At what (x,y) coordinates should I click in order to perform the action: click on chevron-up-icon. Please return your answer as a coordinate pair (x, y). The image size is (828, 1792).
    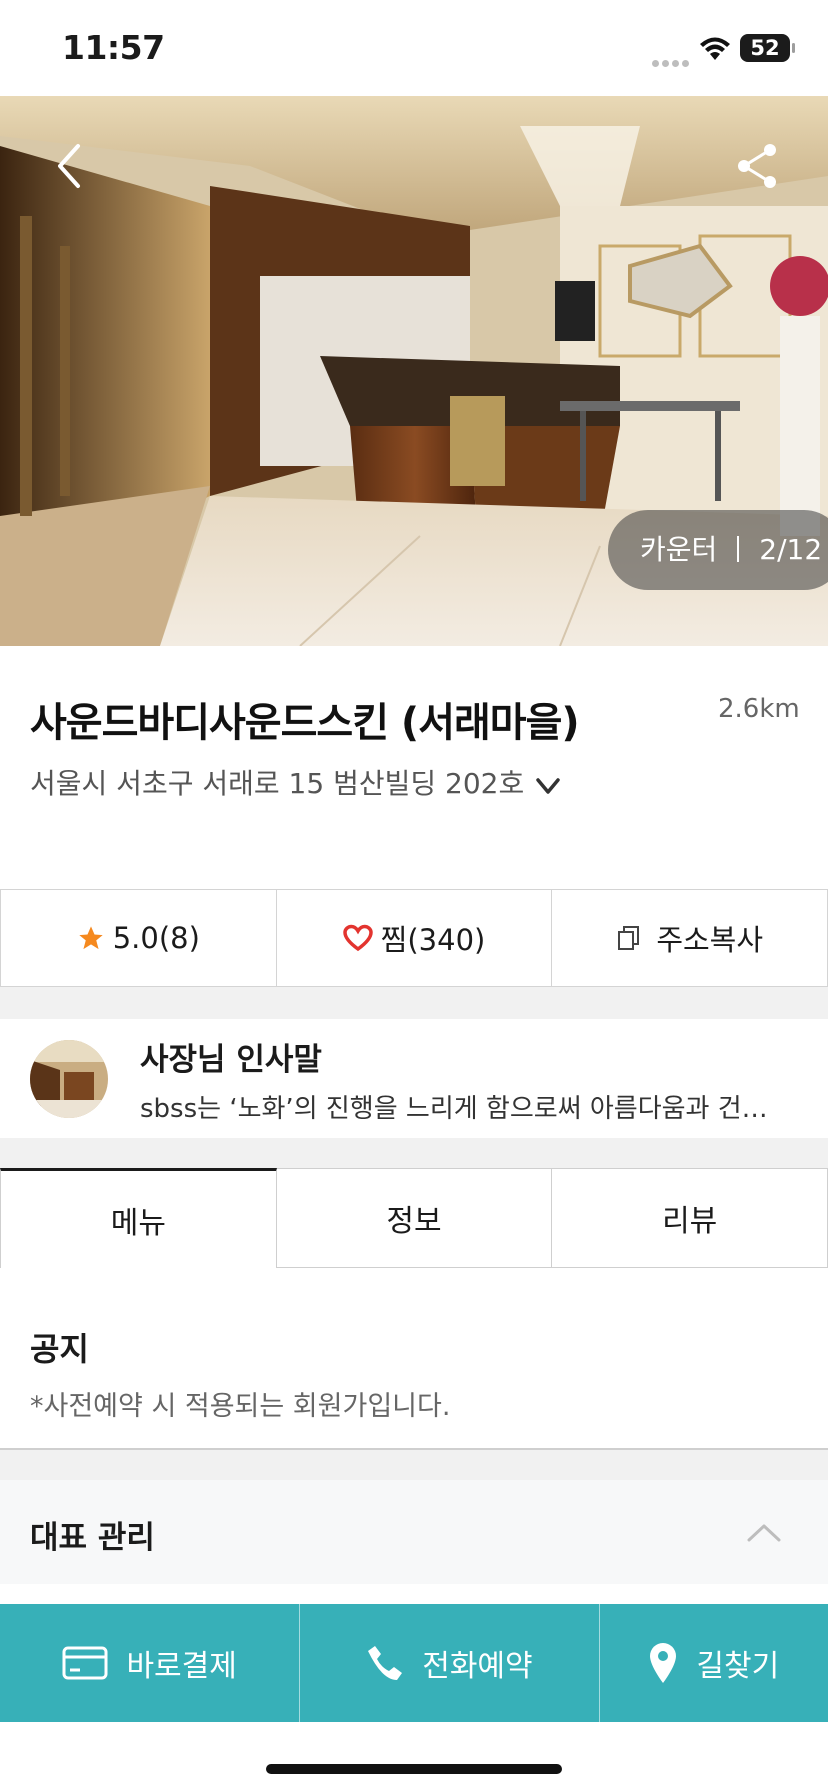
    Looking at the image, I should click on (764, 1533).